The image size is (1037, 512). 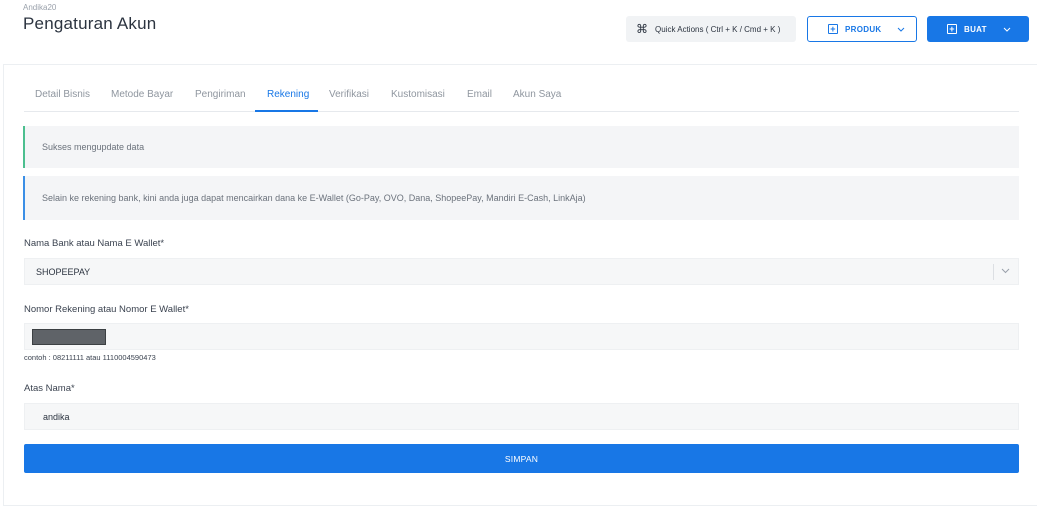 What do you see at coordinates (418, 94) in the screenshot?
I see `tab-kustomisasi: Kustomisasi` at bounding box center [418, 94].